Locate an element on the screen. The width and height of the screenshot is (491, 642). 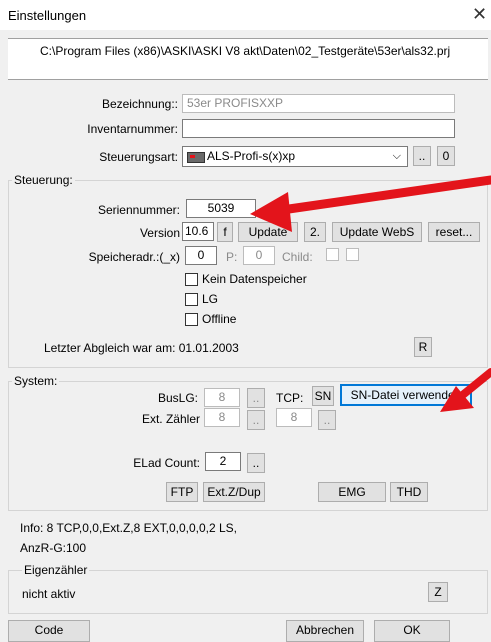
ext-zaehler-input-1: 8 is located at coordinates (222, 417).